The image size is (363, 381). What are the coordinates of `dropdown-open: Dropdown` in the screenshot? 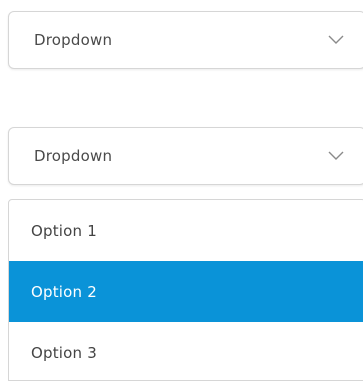 It's located at (185, 156).